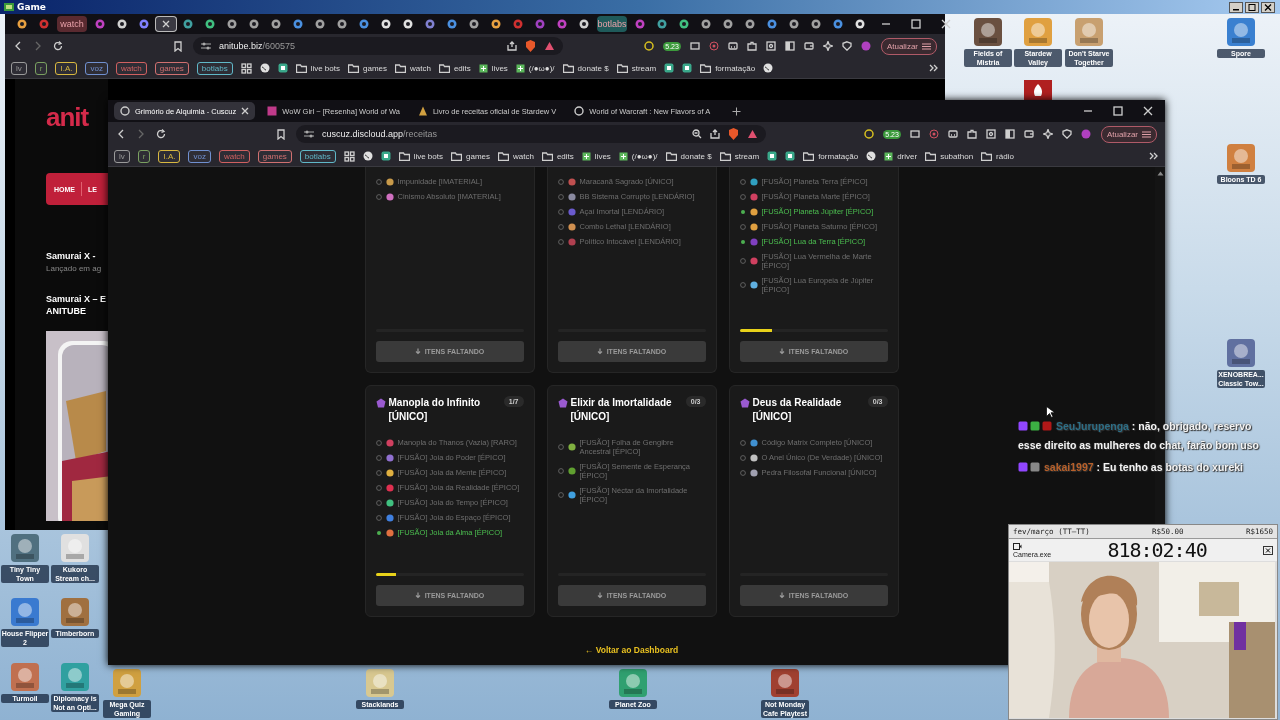 Image resolution: width=1280 pixels, height=720 pixels. I want to click on address-bar: cuscuz.discloud.app/receitas, so click(531, 134).